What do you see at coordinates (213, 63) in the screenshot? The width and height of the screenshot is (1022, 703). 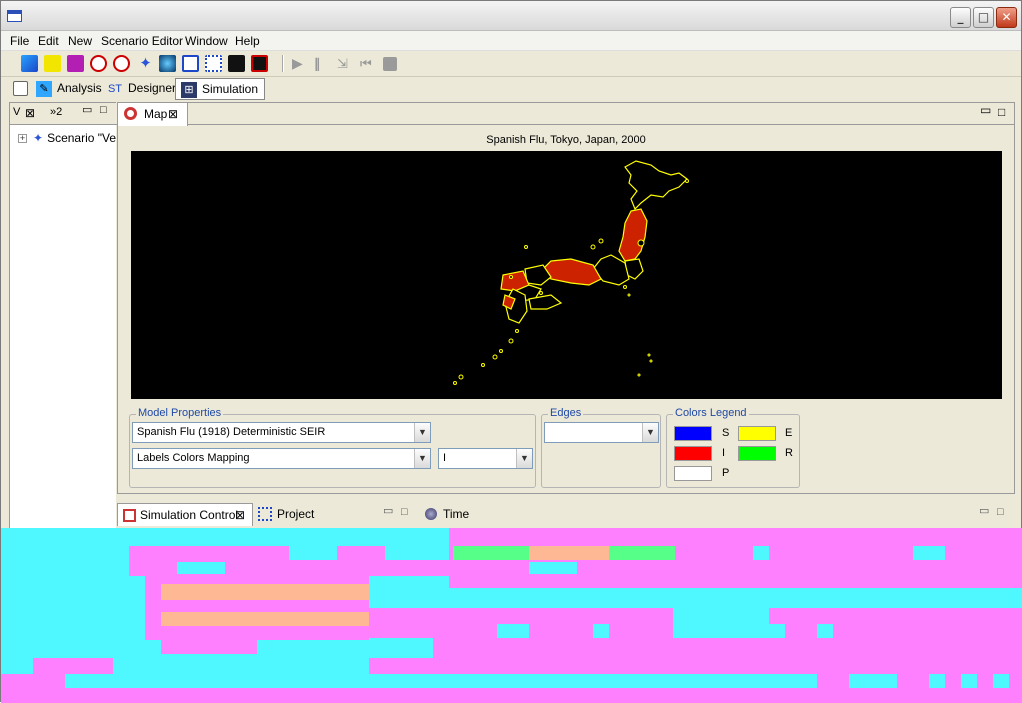 I see `grid-icon` at bounding box center [213, 63].